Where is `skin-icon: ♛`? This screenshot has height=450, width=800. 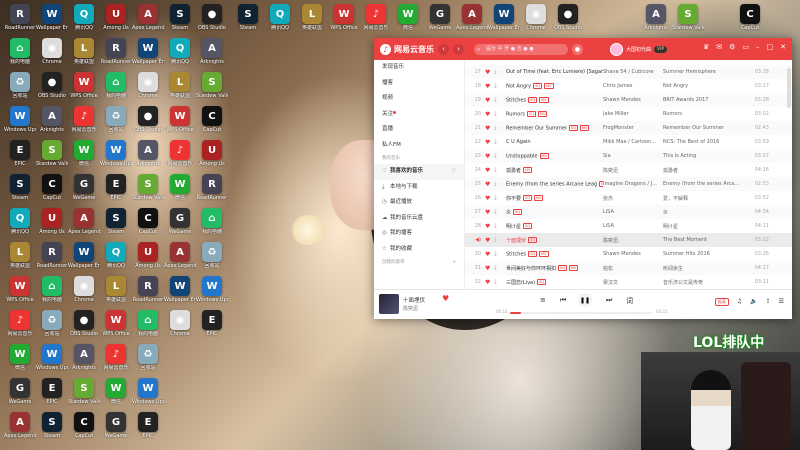
skin-icon: ♛ is located at coordinates (706, 47).